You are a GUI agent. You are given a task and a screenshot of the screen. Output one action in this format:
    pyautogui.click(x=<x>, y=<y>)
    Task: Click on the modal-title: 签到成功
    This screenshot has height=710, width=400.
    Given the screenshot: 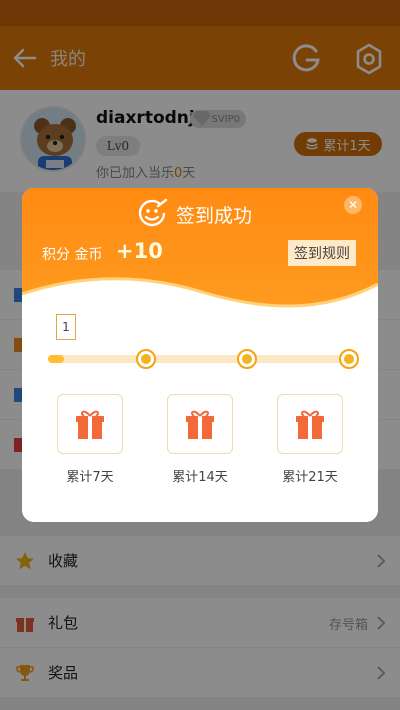 What is the action you would take?
    pyautogui.click(x=214, y=216)
    